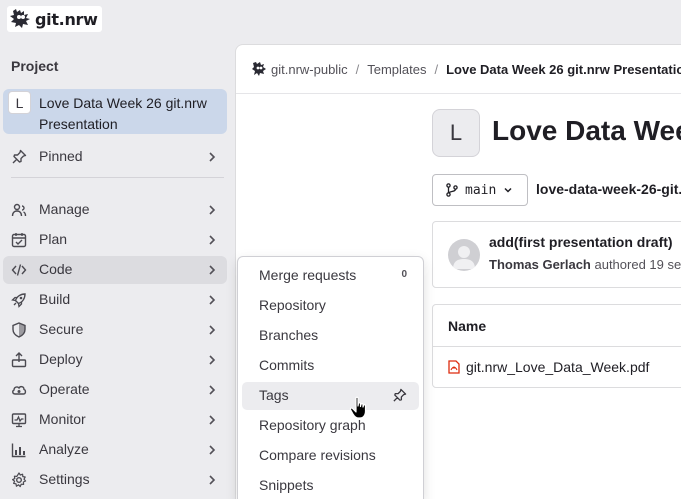 The image size is (681, 499). I want to click on menu-item-repository-graph: Repository graph, so click(330, 426).